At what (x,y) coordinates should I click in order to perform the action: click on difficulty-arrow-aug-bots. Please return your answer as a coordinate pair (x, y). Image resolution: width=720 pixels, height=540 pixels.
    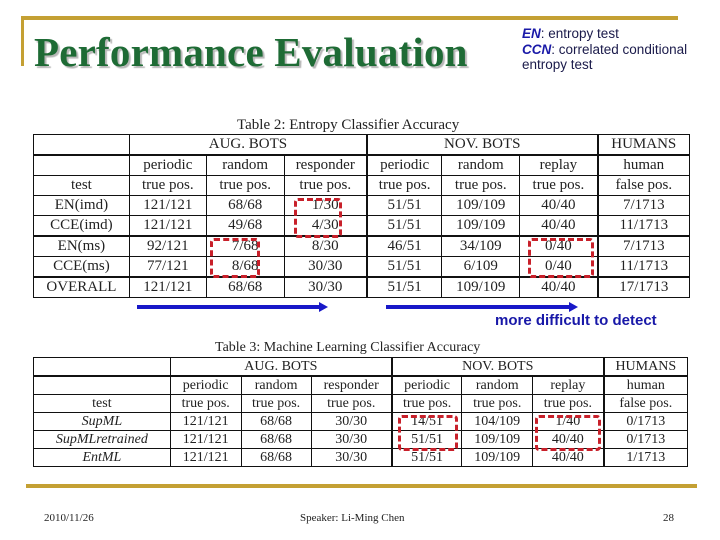
    Looking at the image, I should click on (232, 307).